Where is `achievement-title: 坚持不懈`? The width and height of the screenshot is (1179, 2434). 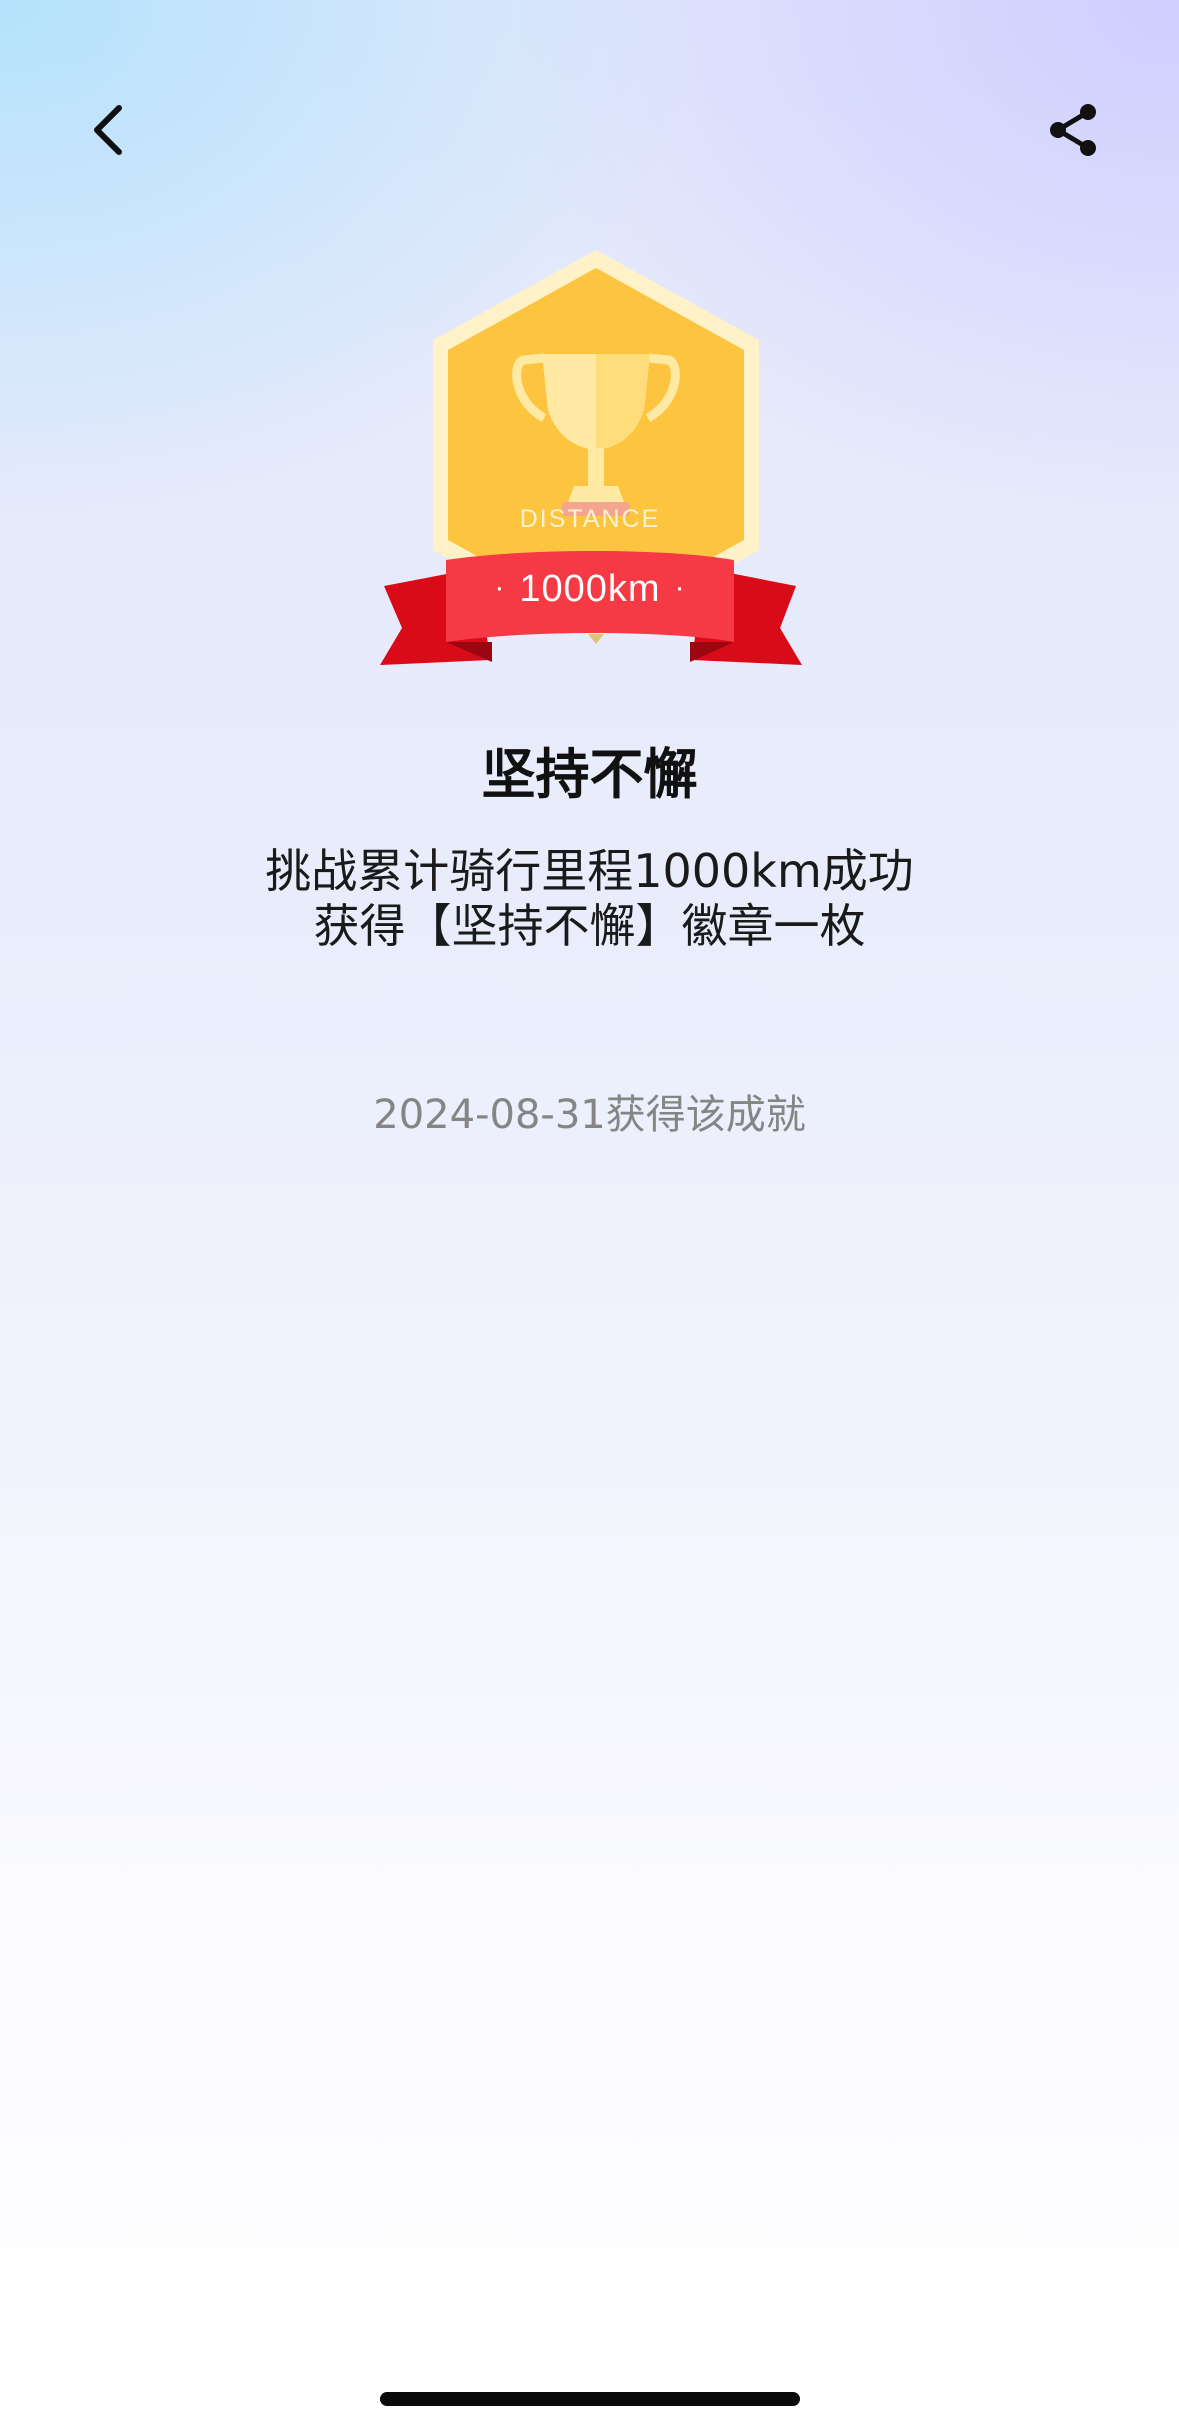 achievement-title: 坚持不懈 is located at coordinates (589, 774).